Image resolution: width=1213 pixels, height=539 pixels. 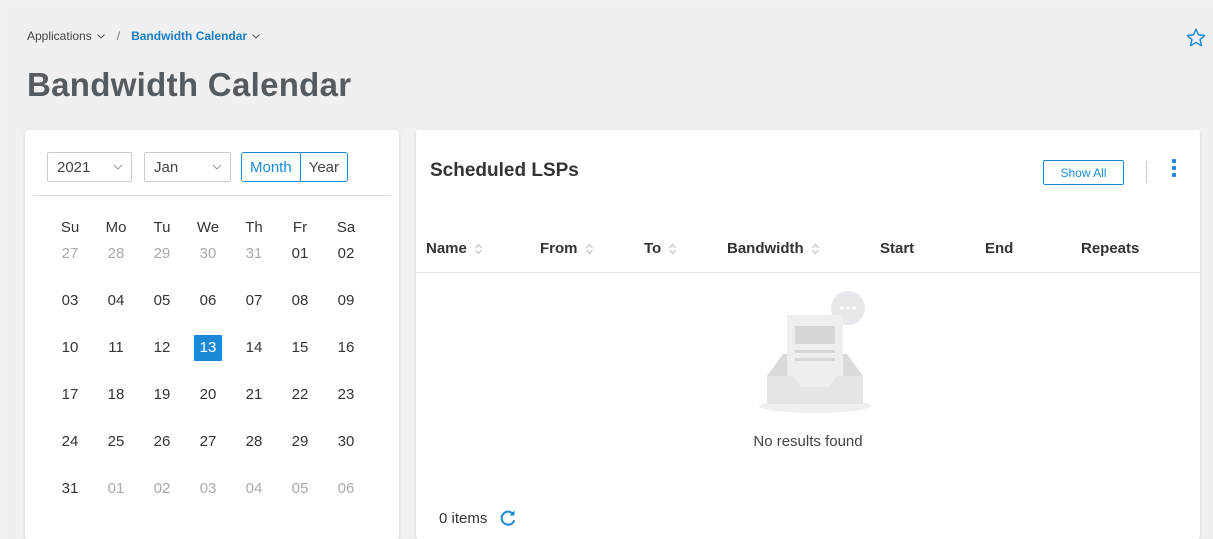 I want to click on calendar-day: 17, so click(x=70, y=395).